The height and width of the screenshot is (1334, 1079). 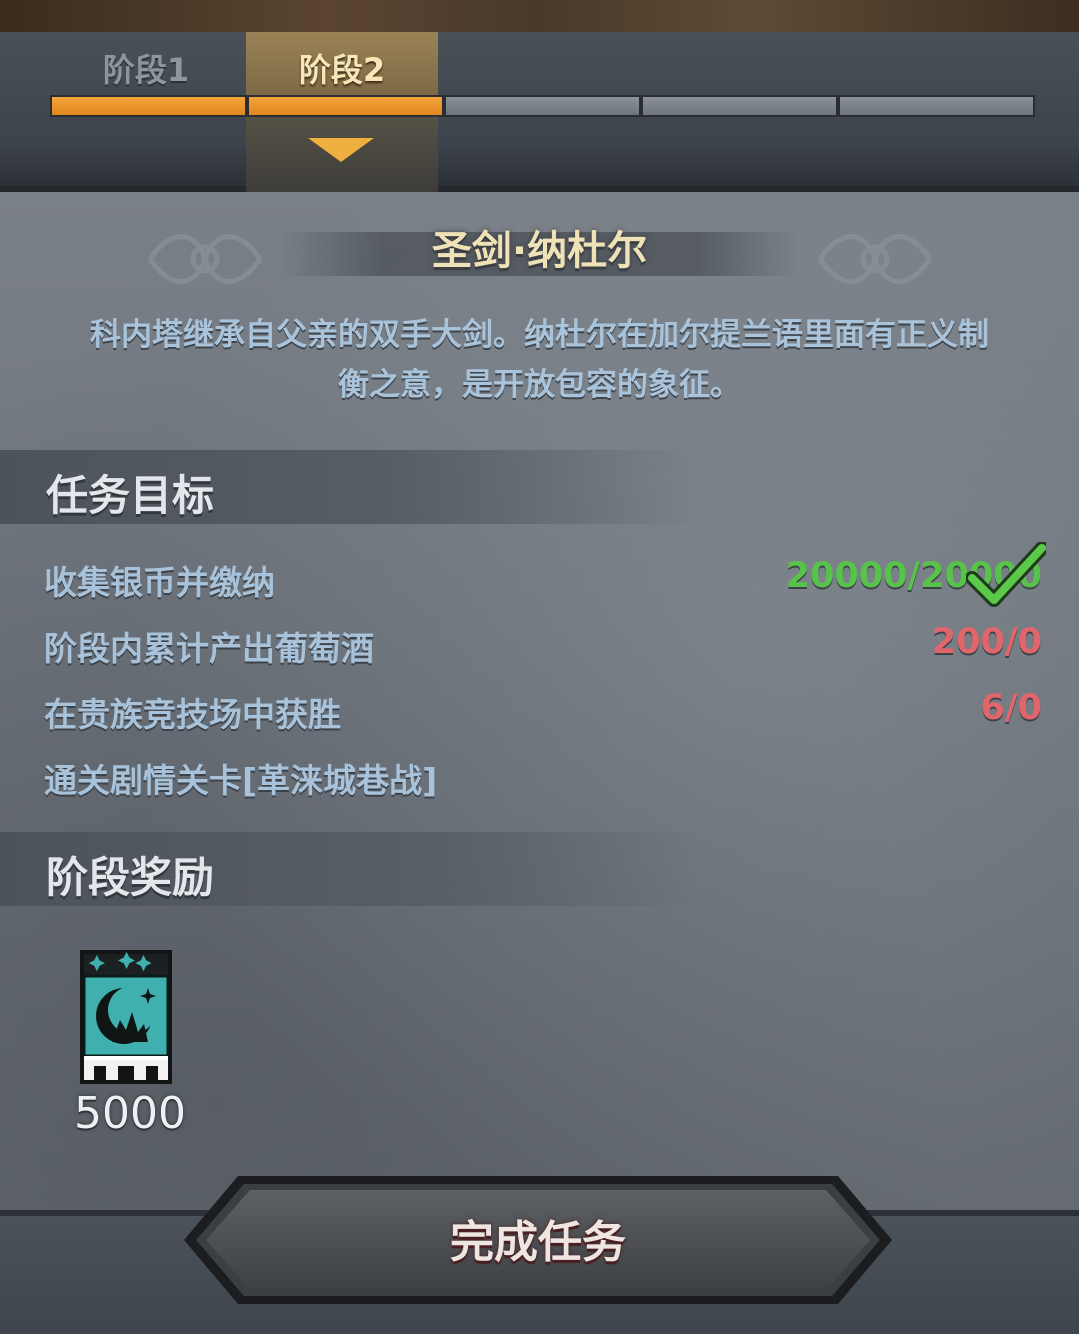 I want to click on selected-stage-arrow-icon, so click(x=341, y=150).